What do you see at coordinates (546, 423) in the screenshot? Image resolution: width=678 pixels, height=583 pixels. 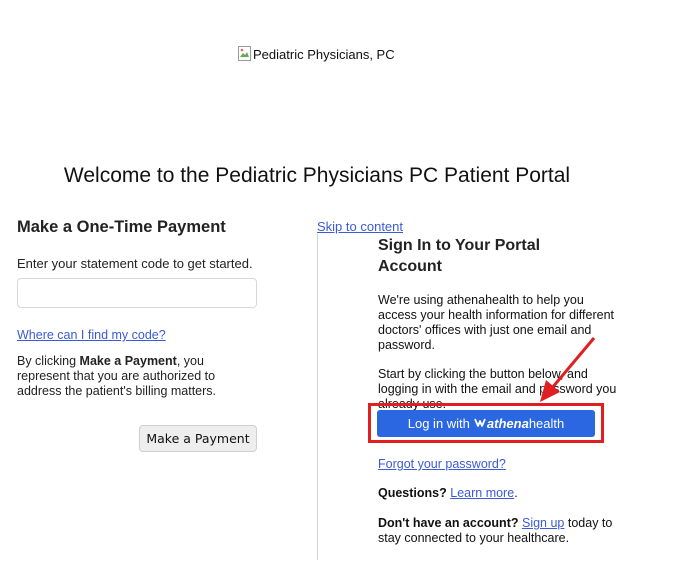 I see `health-word: health` at bounding box center [546, 423].